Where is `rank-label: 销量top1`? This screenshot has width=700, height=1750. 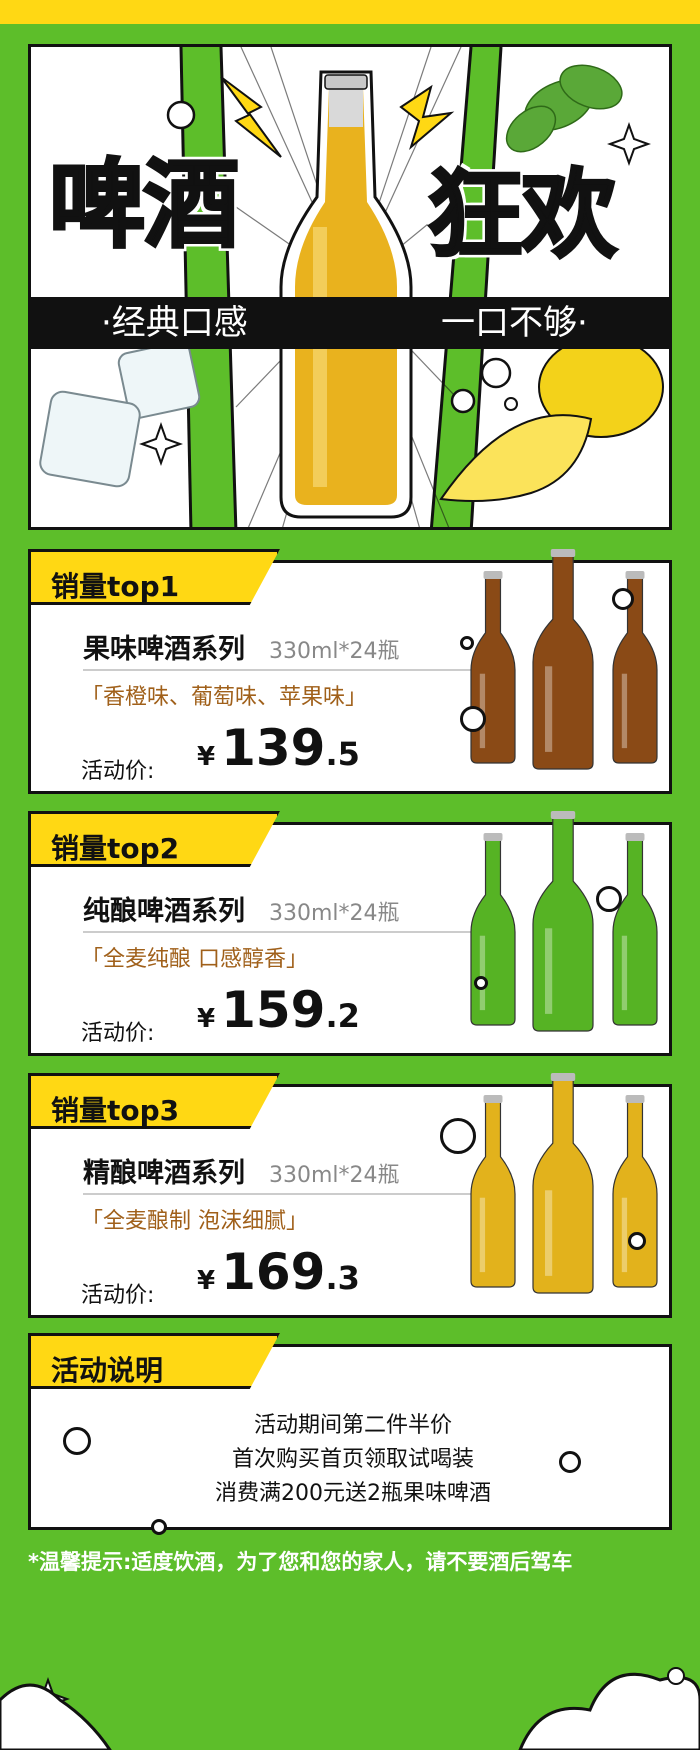 rank-label: 销量top1 is located at coordinates (115, 586).